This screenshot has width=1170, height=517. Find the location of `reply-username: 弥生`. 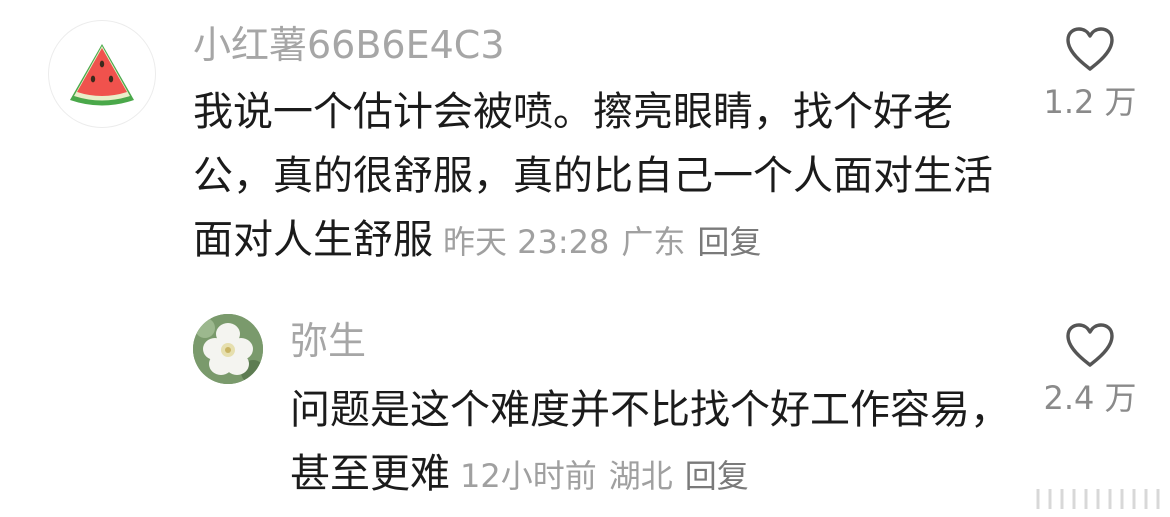

reply-username: 弥生 is located at coordinates (328, 341).